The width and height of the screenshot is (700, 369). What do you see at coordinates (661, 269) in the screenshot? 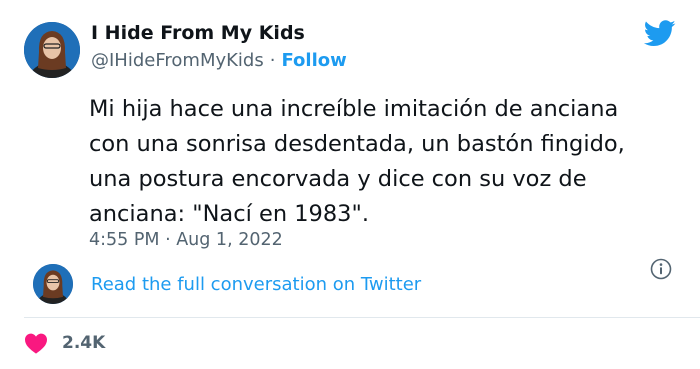
I see `info-icon` at bounding box center [661, 269].